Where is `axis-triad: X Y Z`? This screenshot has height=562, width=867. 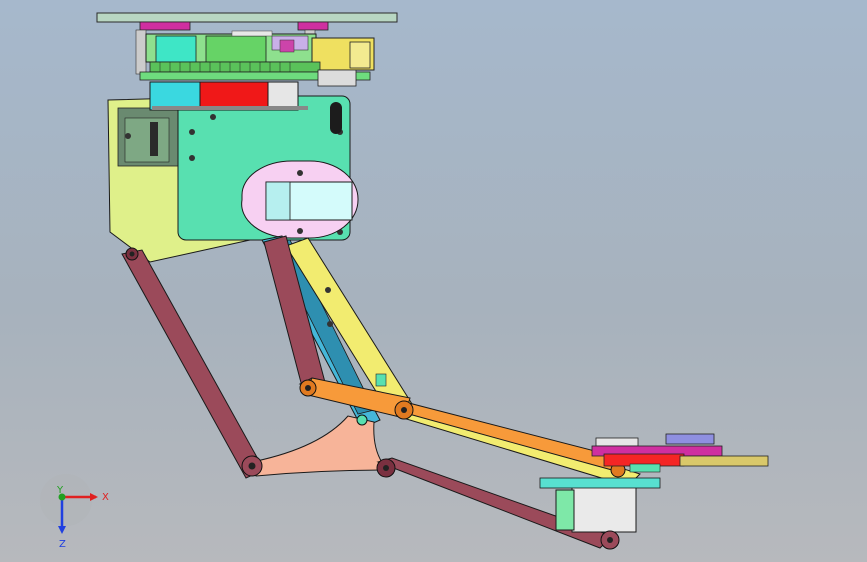
axis-triad: X Y Z is located at coordinates (74, 512).